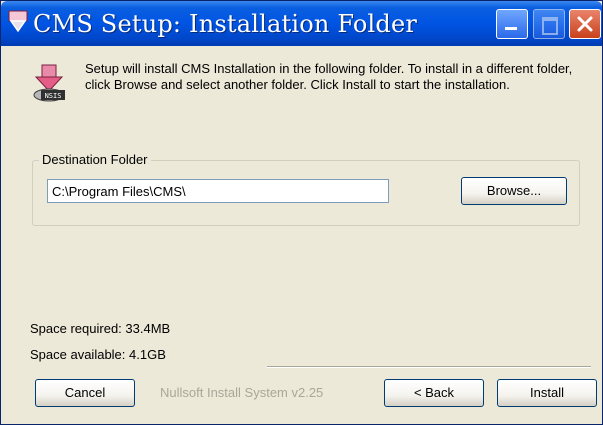  Describe the element at coordinates (429, 367) in the screenshot. I see `footer-separator` at that location.